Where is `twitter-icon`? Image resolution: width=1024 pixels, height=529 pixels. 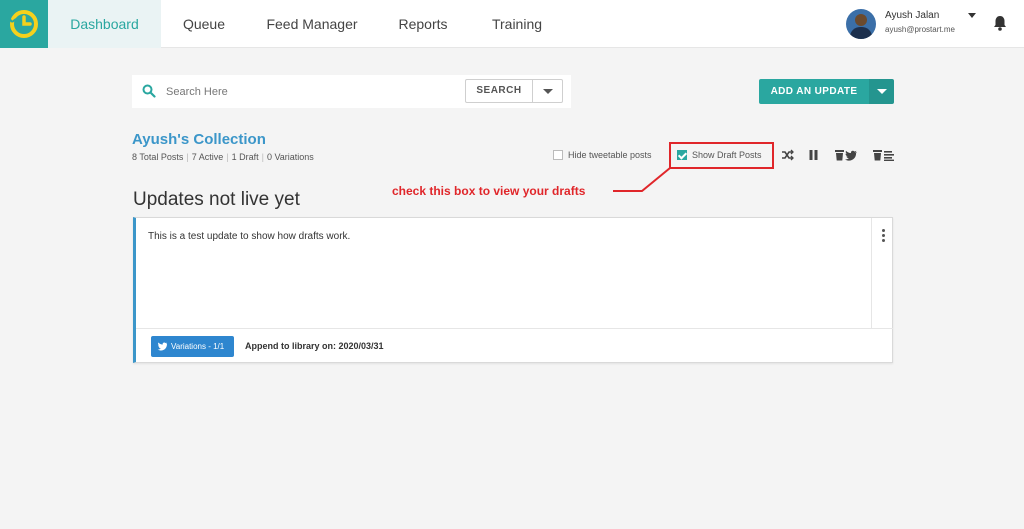 twitter-icon is located at coordinates (162, 346).